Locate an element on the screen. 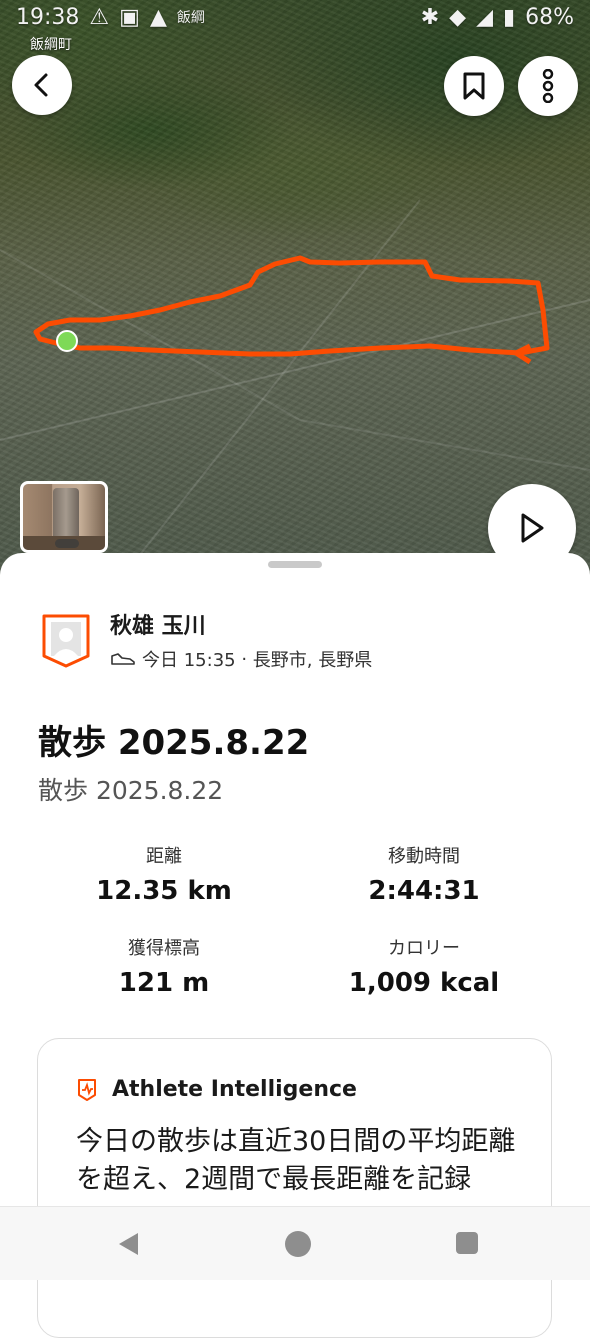 This screenshot has width=590, height=1338. stat-distance-label: 距離 is located at coordinates (164, 856).